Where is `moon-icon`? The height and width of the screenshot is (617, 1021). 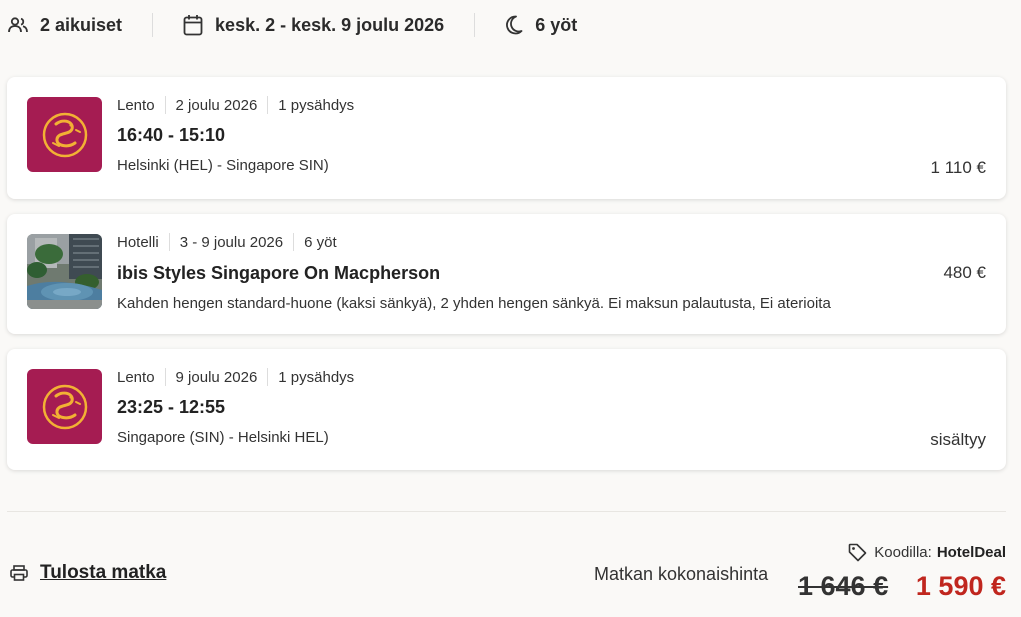 moon-icon is located at coordinates (514, 25).